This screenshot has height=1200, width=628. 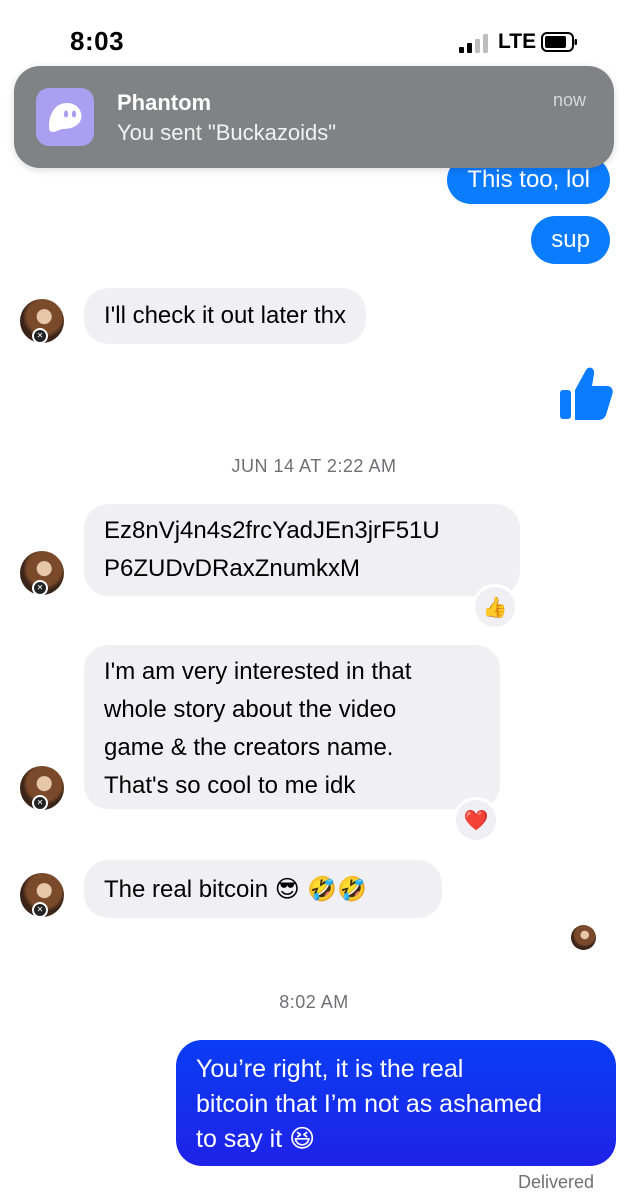 What do you see at coordinates (256, 1139) in the screenshot?
I see `message-line: to say it 😆` at bounding box center [256, 1139].